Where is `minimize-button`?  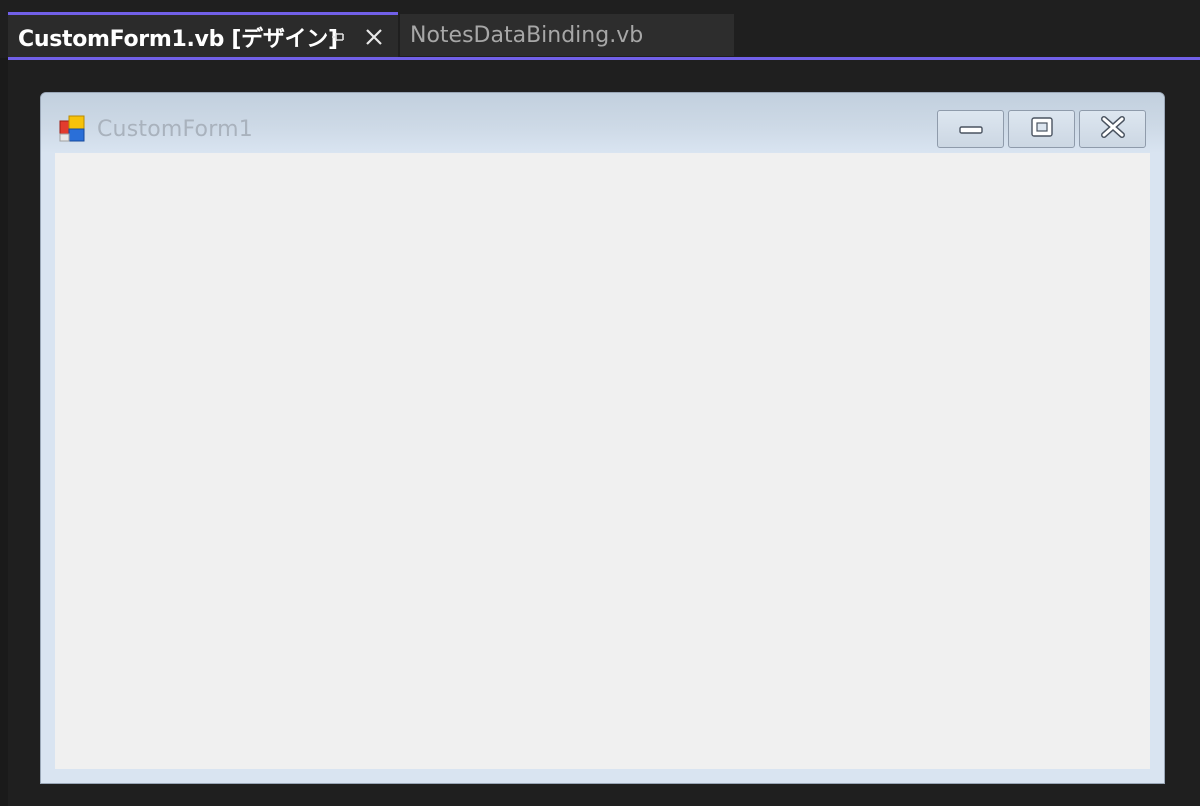
minimize-button is located at coordinates (970, 129).